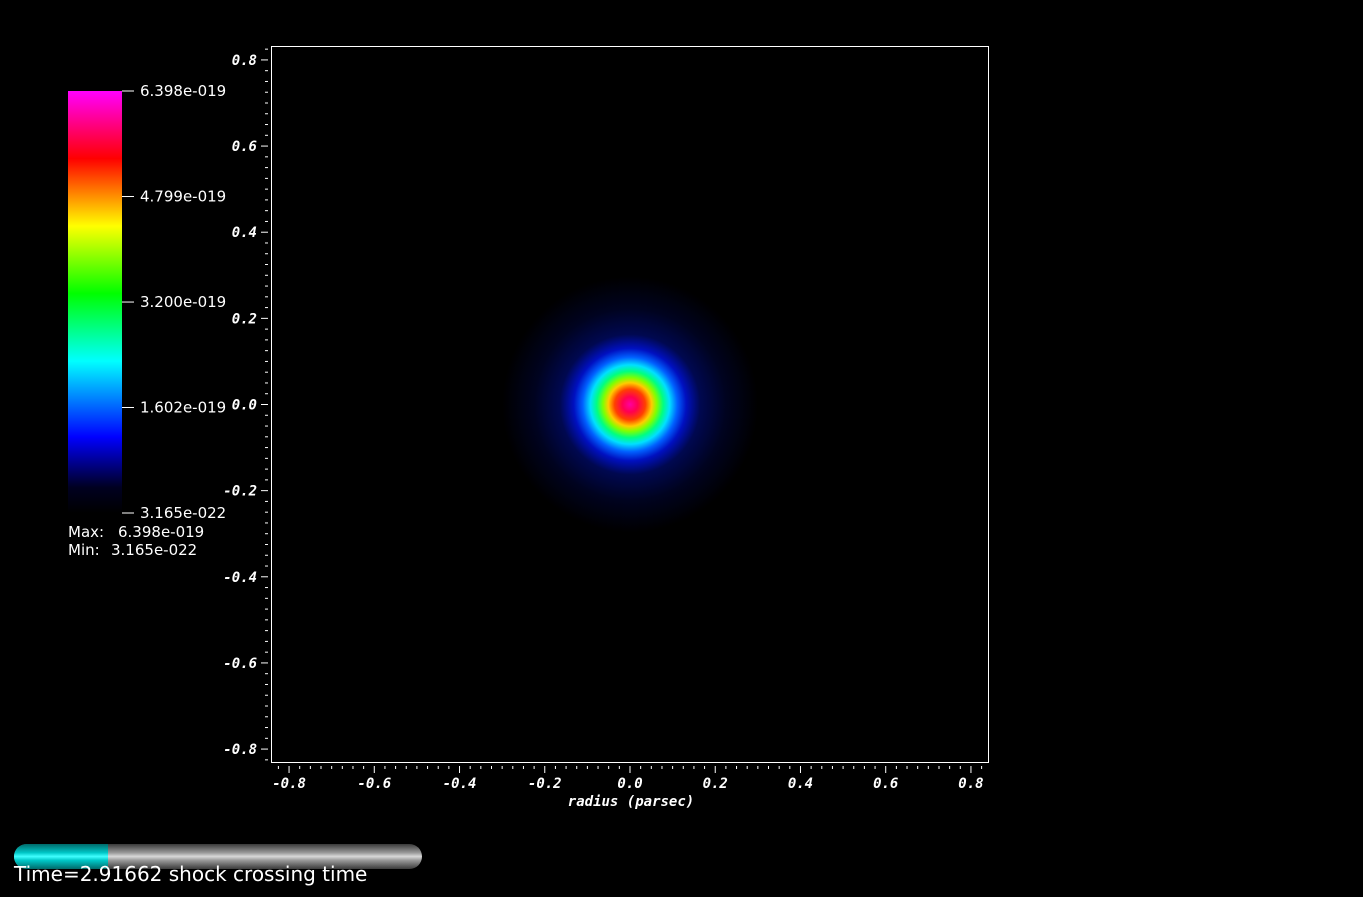 Image resolution: width=1363 pixels, height=897 pixels. I want to click on density-heatmap, so click(630, 404).